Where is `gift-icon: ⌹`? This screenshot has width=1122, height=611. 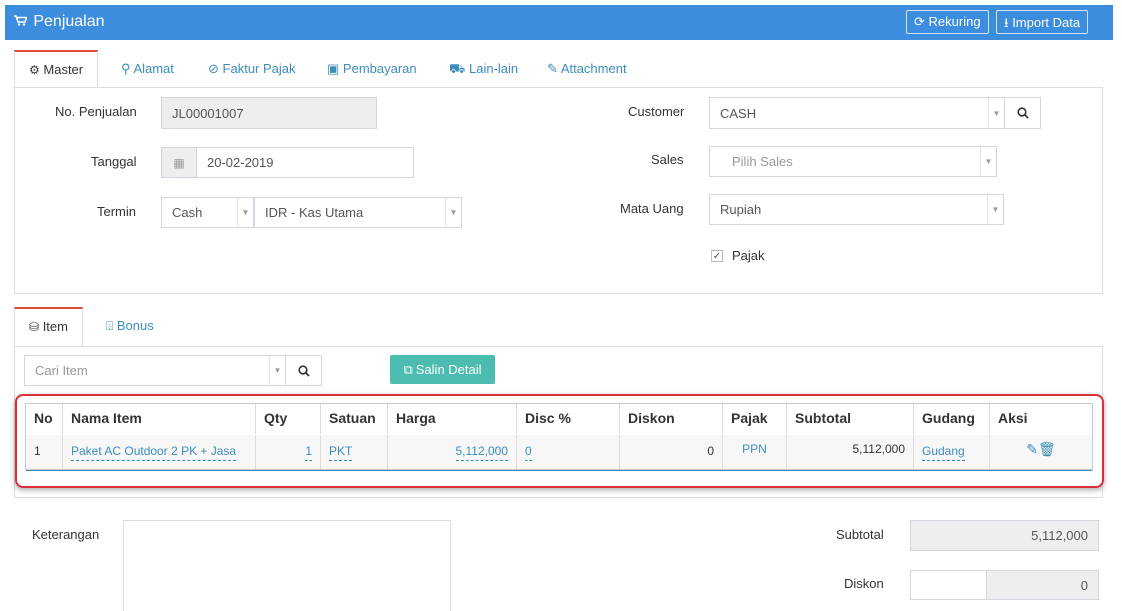
gift-icon: ⌹ is located at coordinates (110, 326).